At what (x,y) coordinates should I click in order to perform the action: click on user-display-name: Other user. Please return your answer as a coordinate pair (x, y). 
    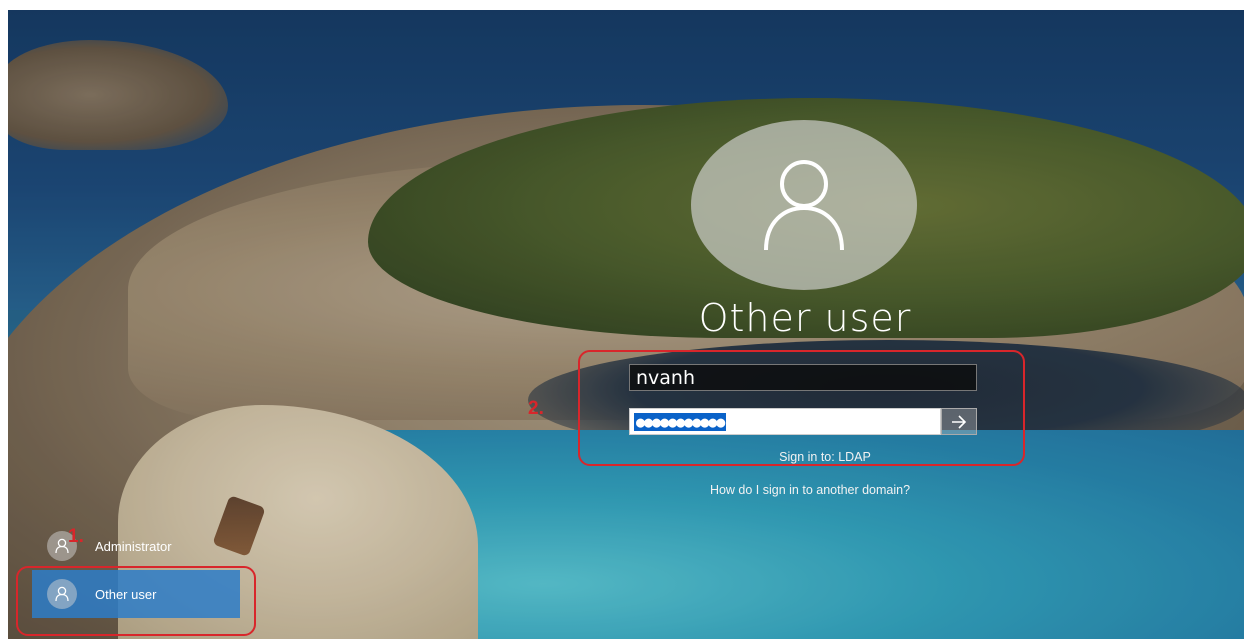
    Looking at the image, I should click on (805, 318).